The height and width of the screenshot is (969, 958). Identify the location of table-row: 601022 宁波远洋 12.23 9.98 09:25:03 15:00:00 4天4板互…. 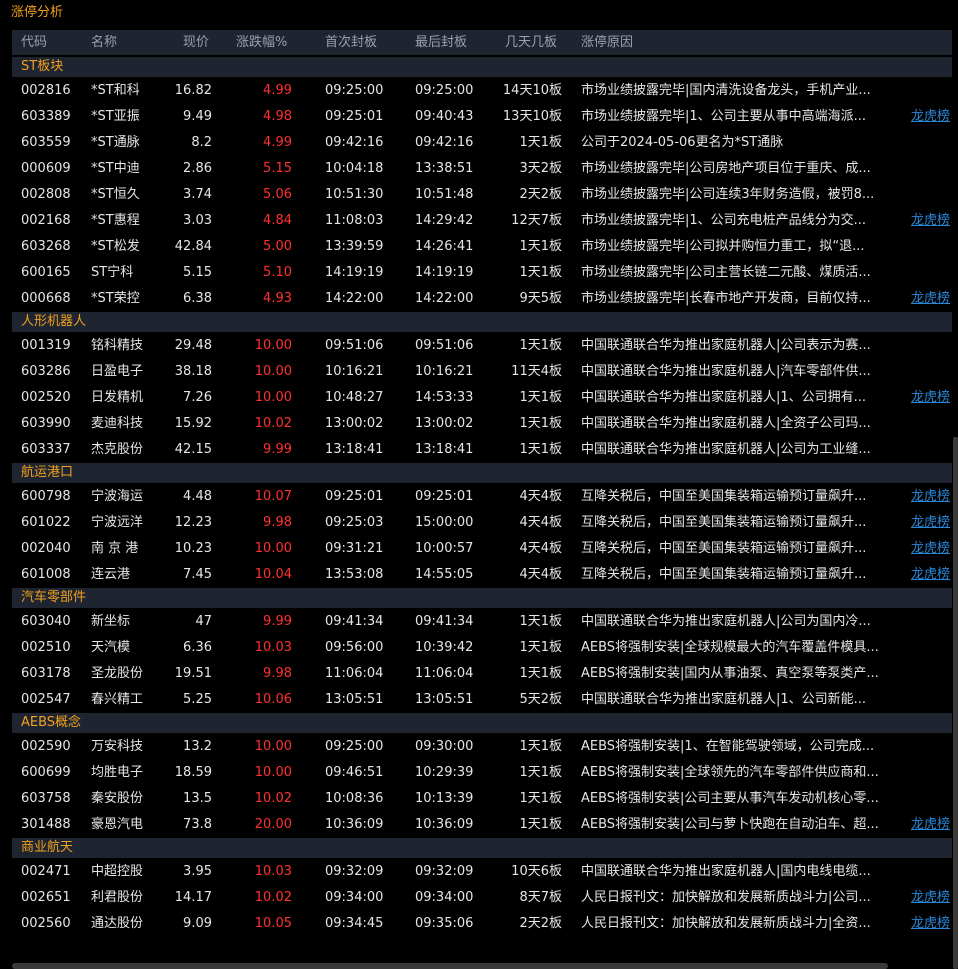
(482, 523).